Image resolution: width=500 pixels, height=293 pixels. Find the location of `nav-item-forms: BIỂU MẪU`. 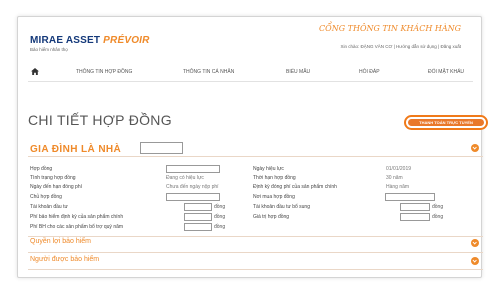

nav-item-forms: BIỂU MẪU is located at coordinates (298, 72).